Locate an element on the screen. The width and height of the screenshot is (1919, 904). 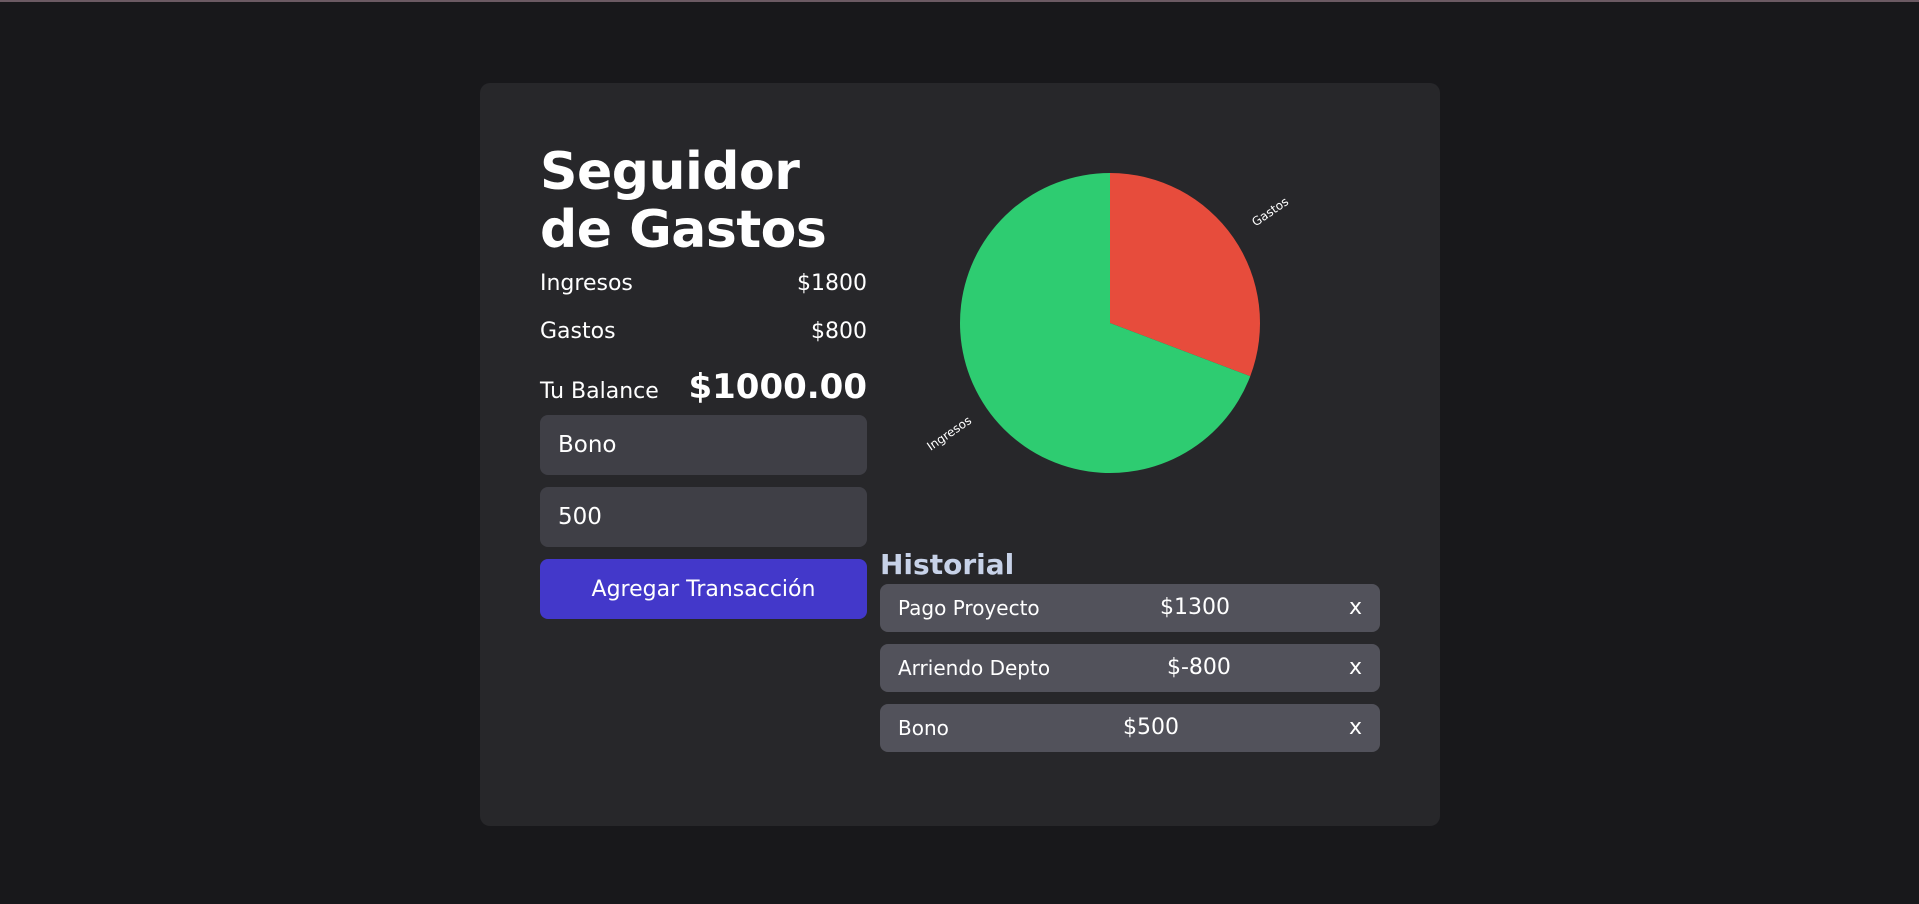
expense-row: Gastos $800 is located at coordinates (703, 343).